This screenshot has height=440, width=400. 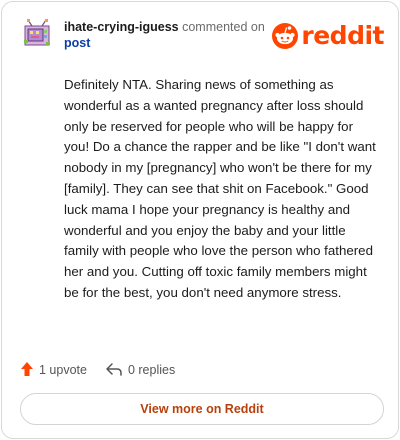 I want to click on reddit-logo: reddit, so click(x=327, y=36).